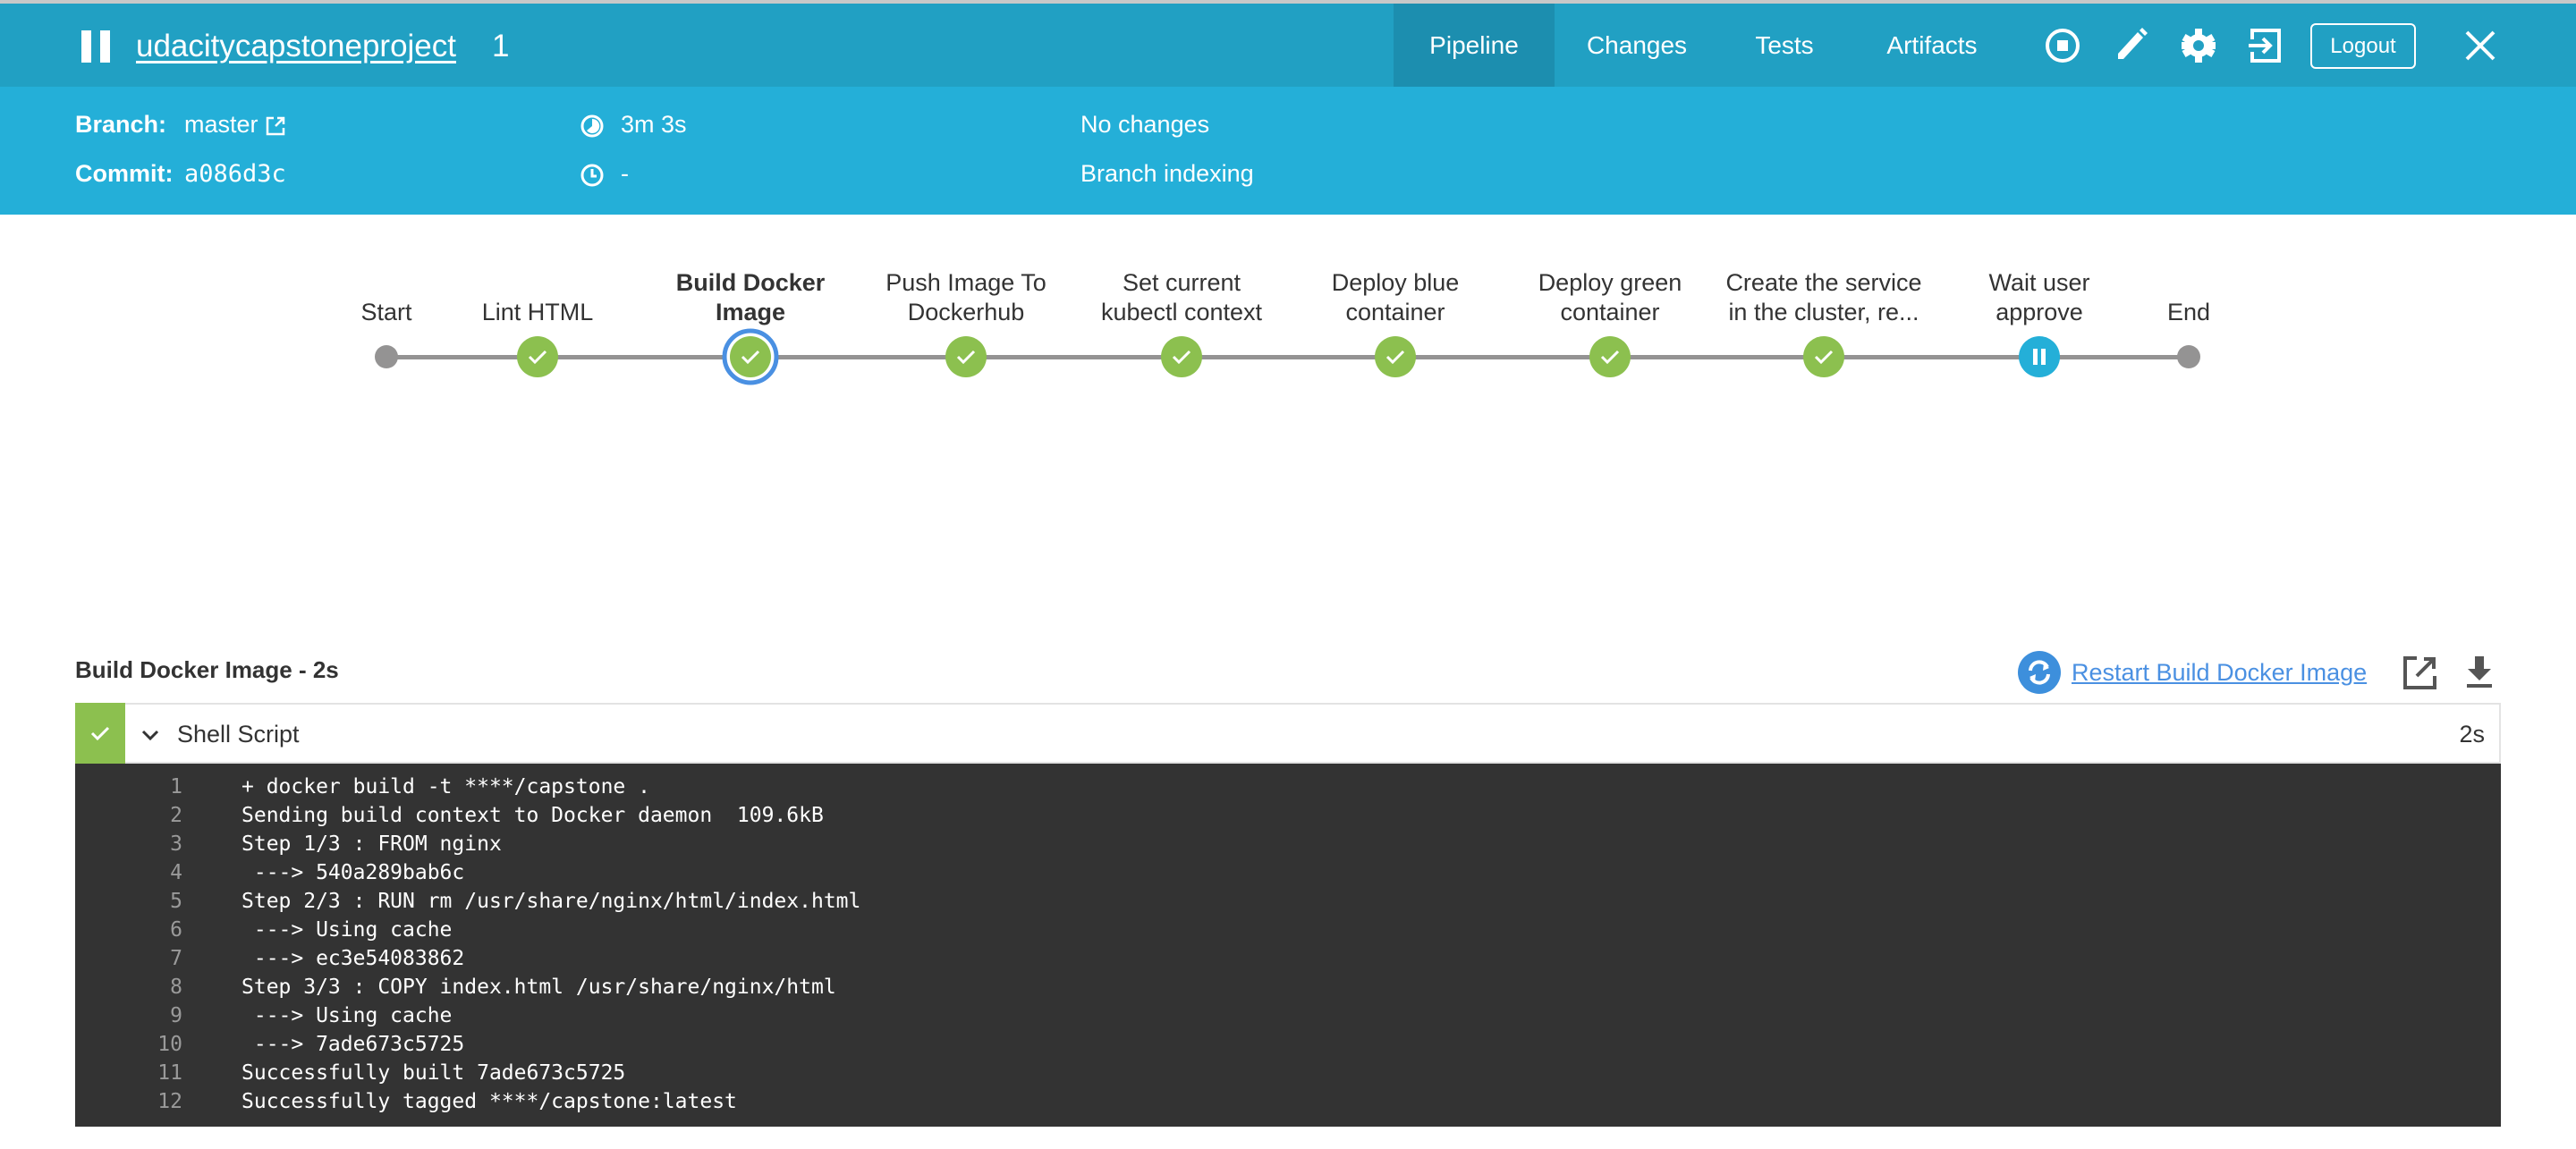 The image size is (2576, 1149). What do you see at coordinates (1288, 1015) in the screenshot?
I see `log-line: 9 ---> Using cache` at bounding box center [1288, 1015].